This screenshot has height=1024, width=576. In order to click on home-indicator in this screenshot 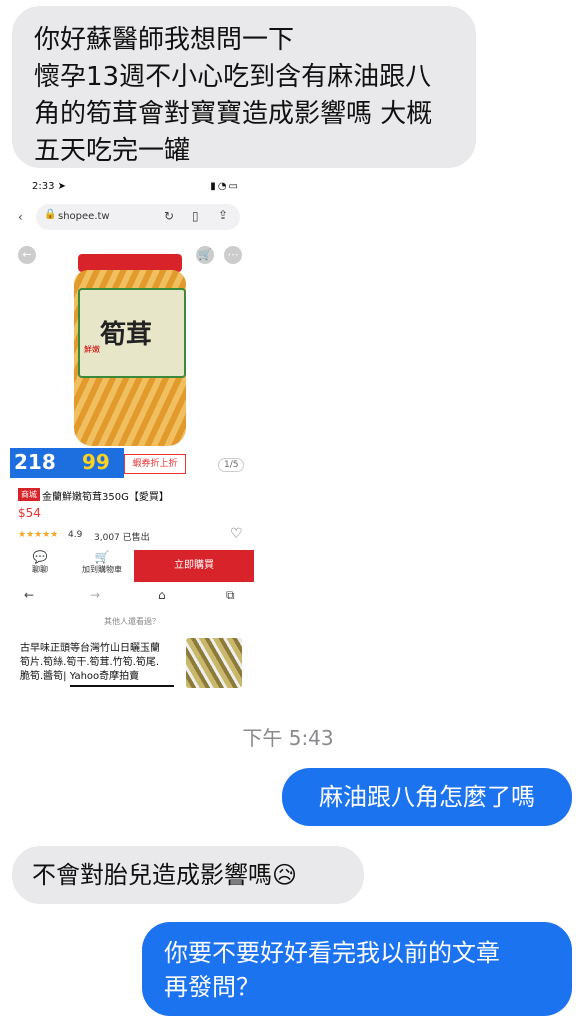, I will do `click(122, 686)`.